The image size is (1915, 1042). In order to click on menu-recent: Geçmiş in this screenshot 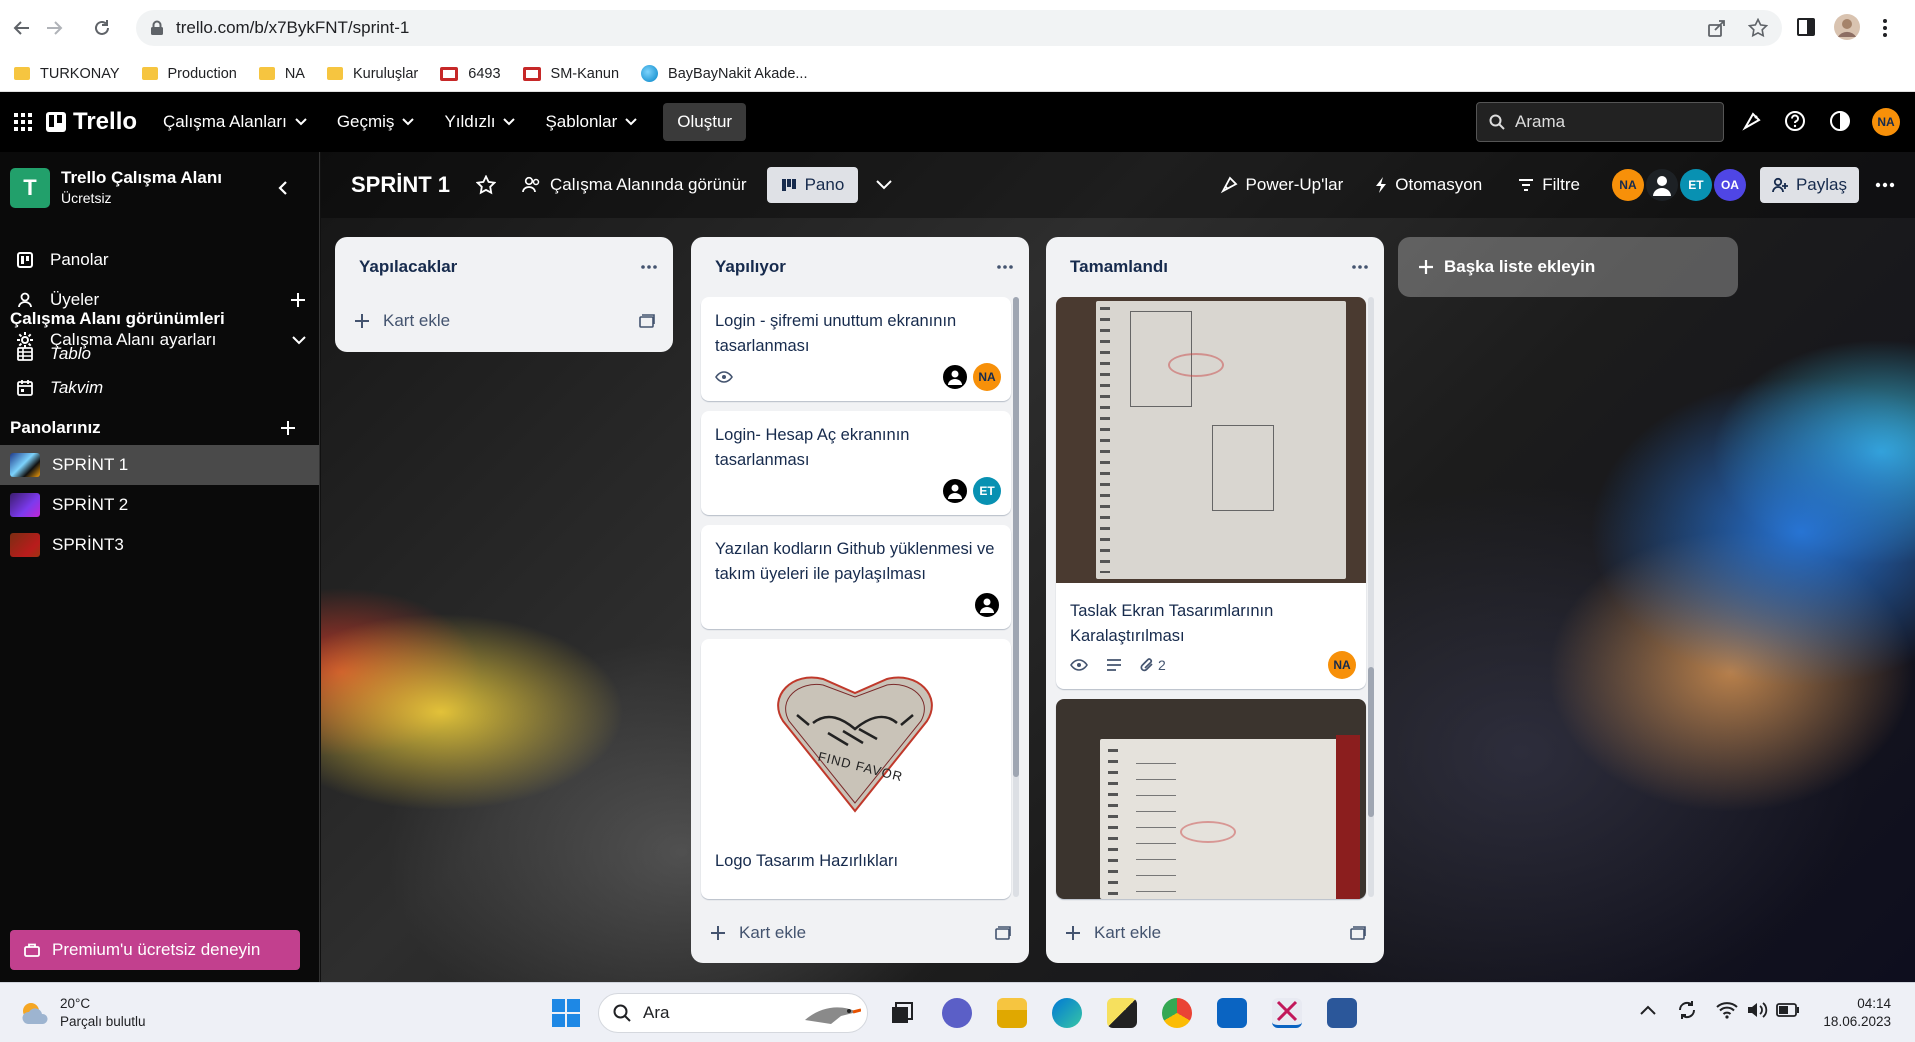, I will do `click(376, 122)`.